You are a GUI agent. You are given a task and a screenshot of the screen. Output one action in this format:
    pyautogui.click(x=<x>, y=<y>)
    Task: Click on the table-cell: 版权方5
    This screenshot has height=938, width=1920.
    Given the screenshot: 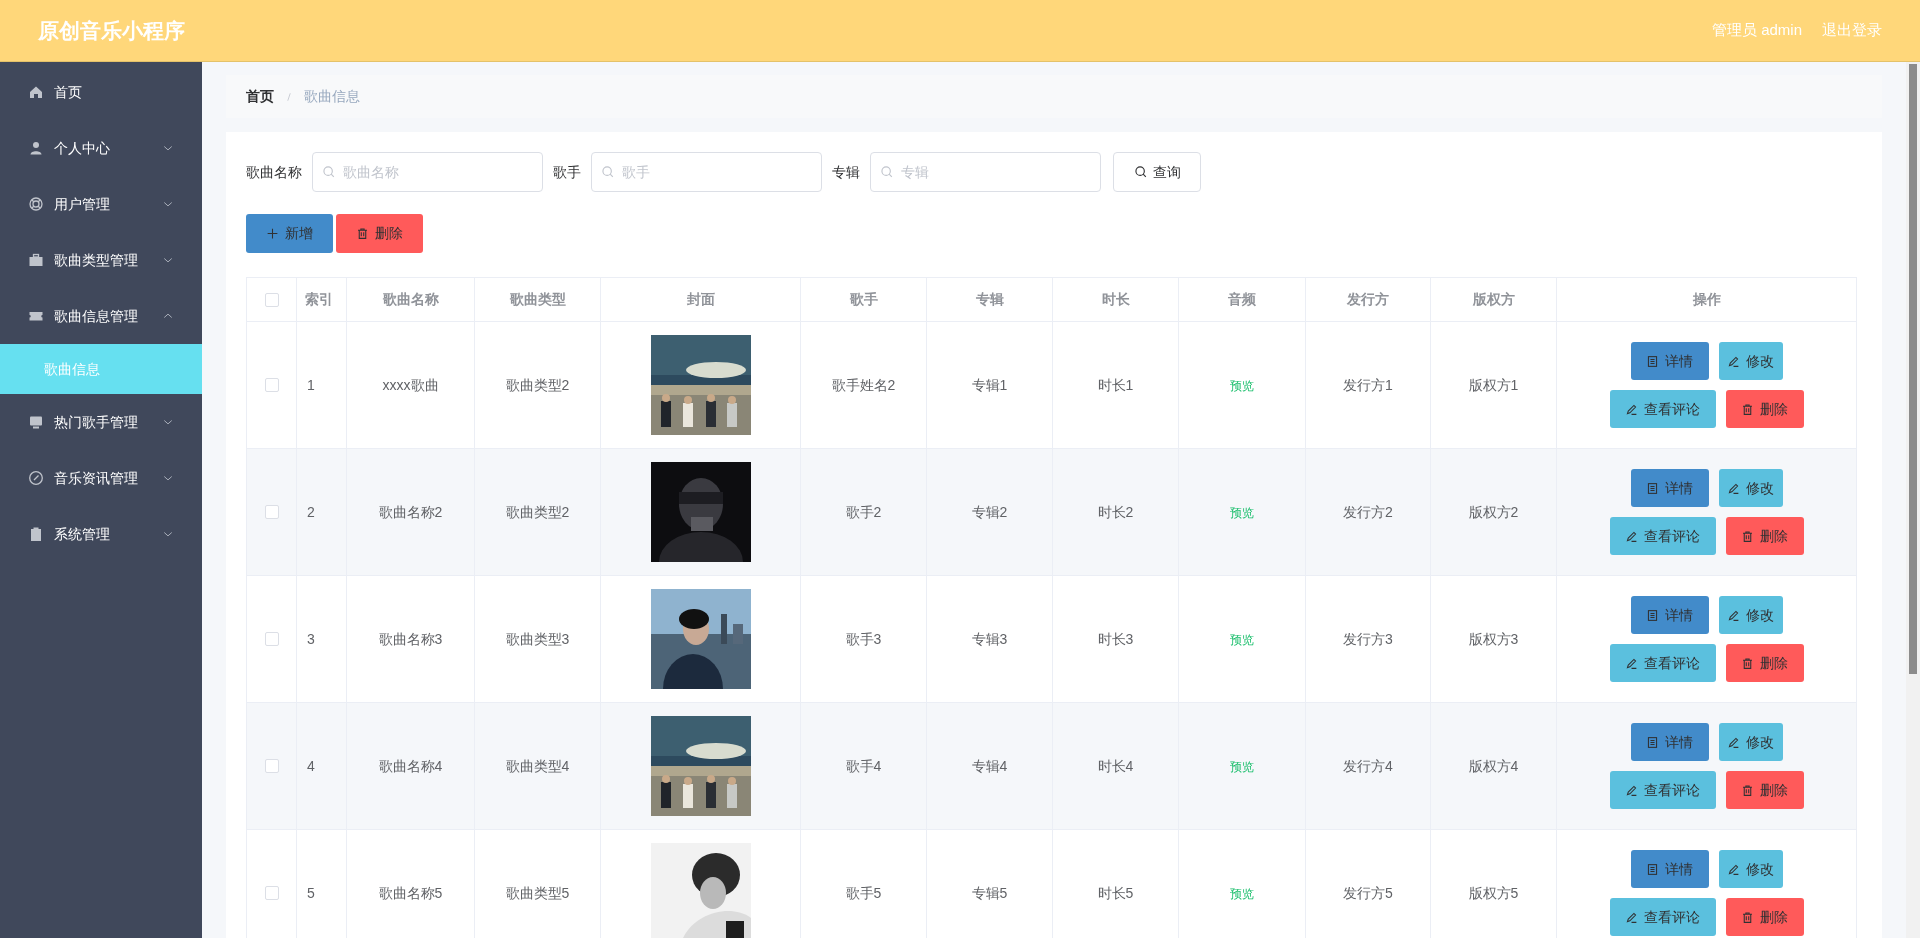 What is the action you would take?
    pyautogui.click(x=1493, y=892)
    